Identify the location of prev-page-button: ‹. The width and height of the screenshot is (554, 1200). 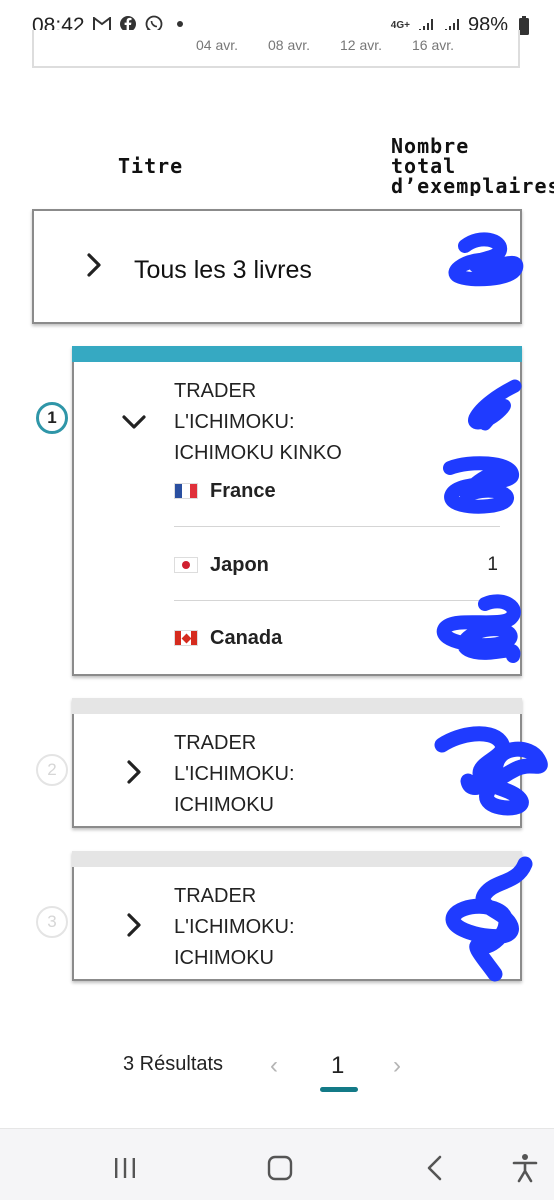
(274, 1066).